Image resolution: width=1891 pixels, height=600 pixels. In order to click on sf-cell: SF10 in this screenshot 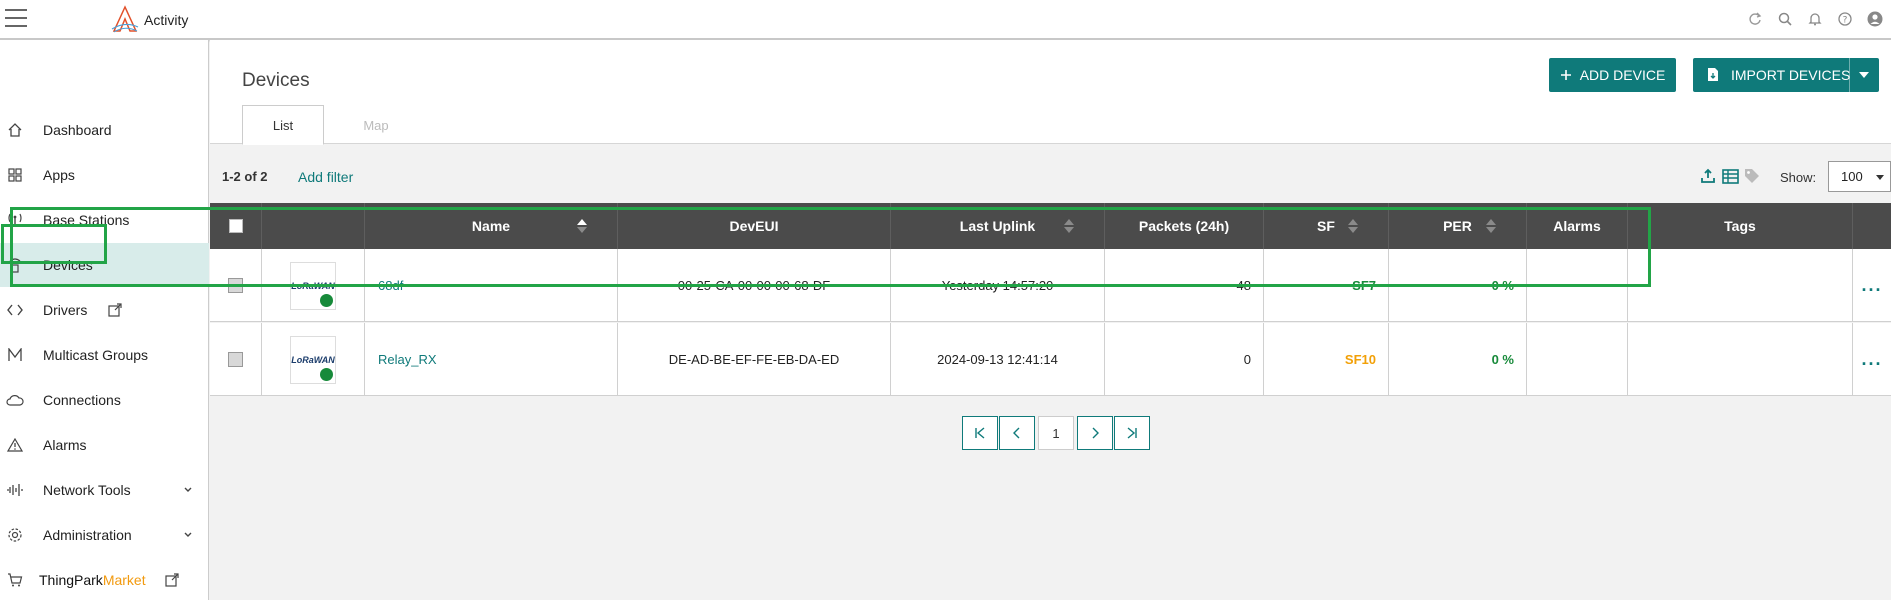, I will do `click(1326, 359)`.